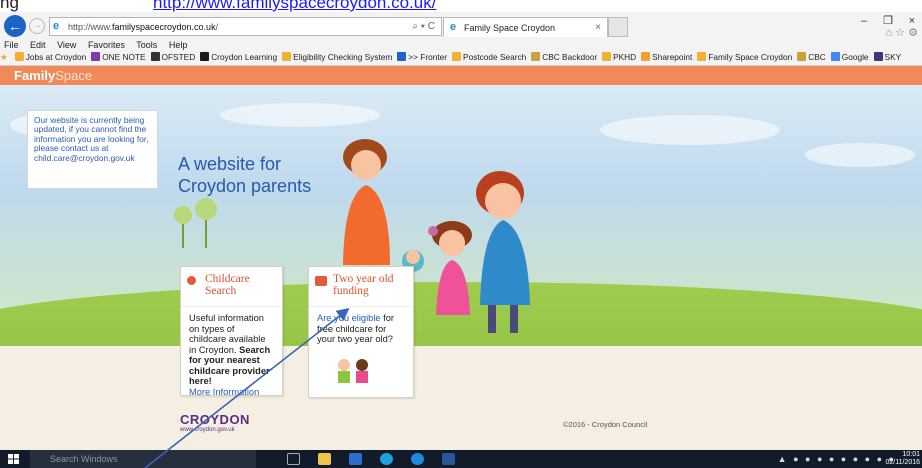 Image resolution: width=922 pixels, height=468 pixels. Describe the element at coordinates (448, 459) in the screenshot. I see `word-icon` at that location.